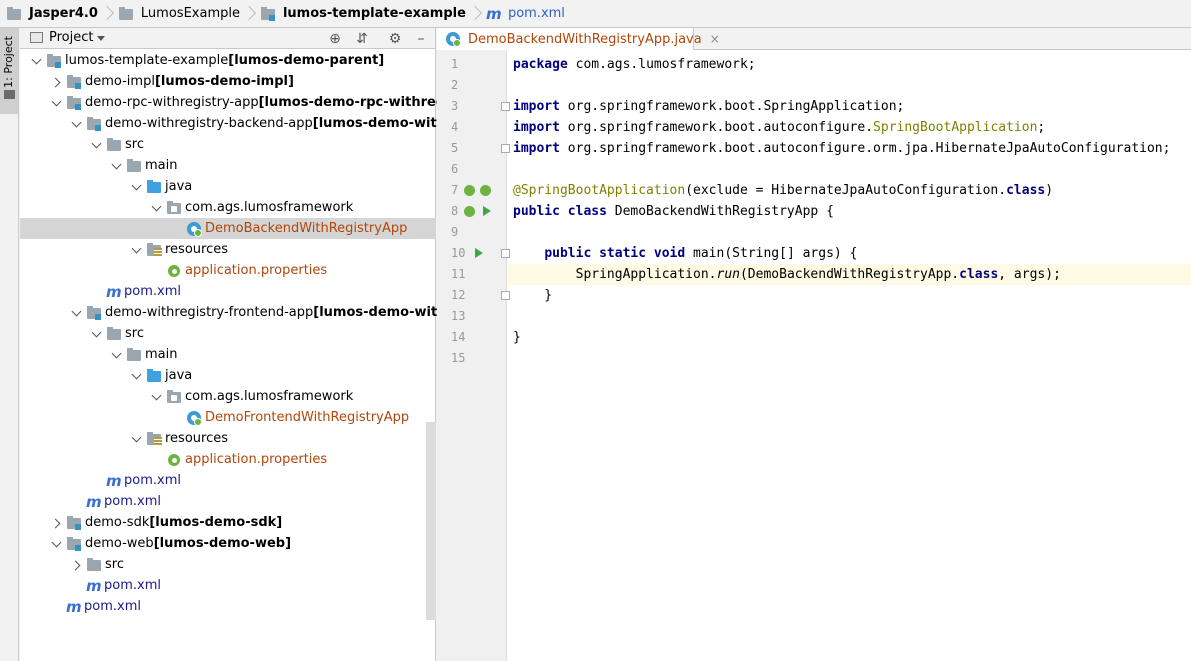 The width and height of the screenshot is (1191, 661). I want to click on close-icon: ×, so click(715, 39).